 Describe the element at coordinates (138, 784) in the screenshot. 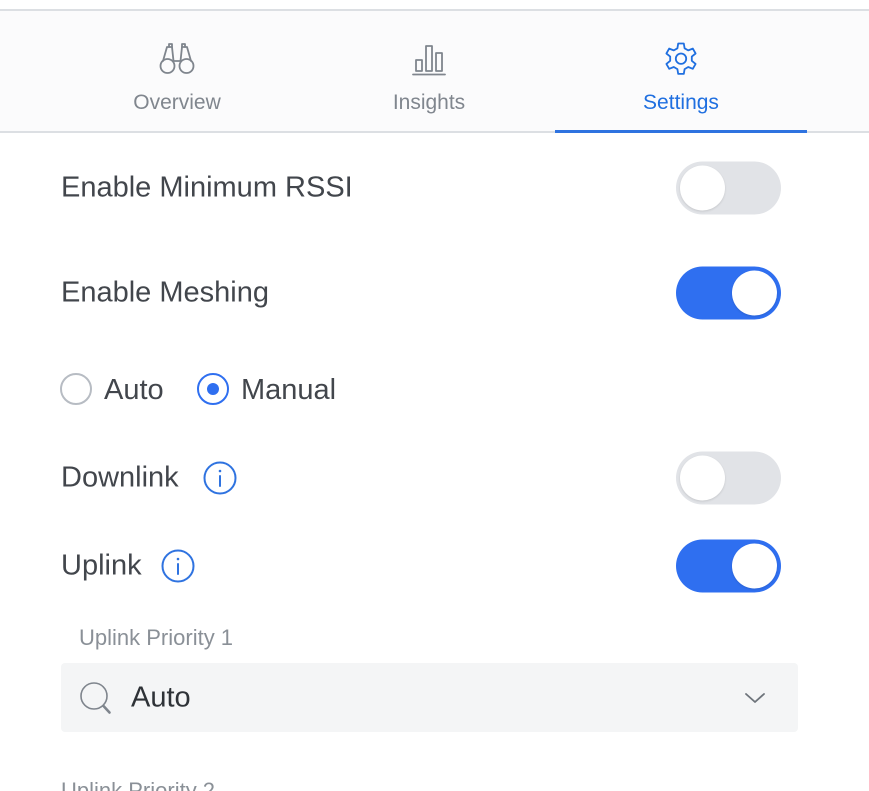

I see `uplink-priority-2-label: Uplink Priority 2` at that location.